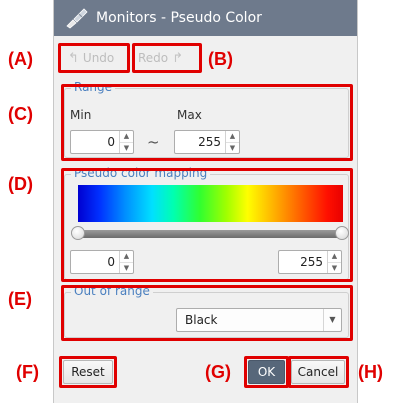 The image size is (396, 403). What do you see at coordinates (20, 184) in the screenshot?
I see `callout-label-d: (D)` at bounding box center [20, 184].